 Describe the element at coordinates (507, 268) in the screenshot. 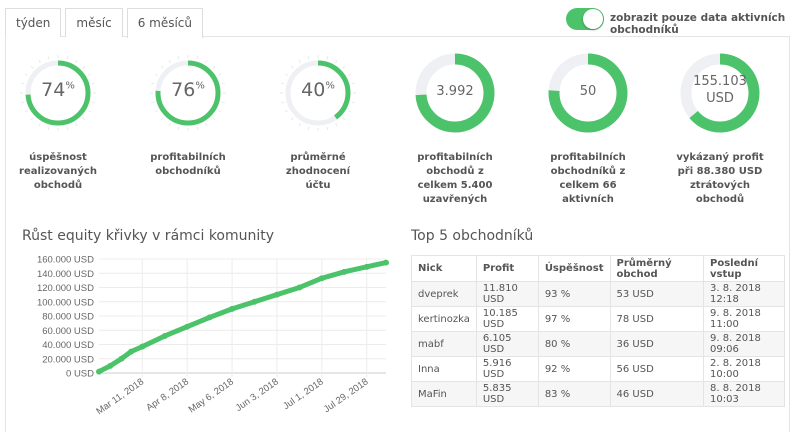

I see `column-header: Profit` at that location.